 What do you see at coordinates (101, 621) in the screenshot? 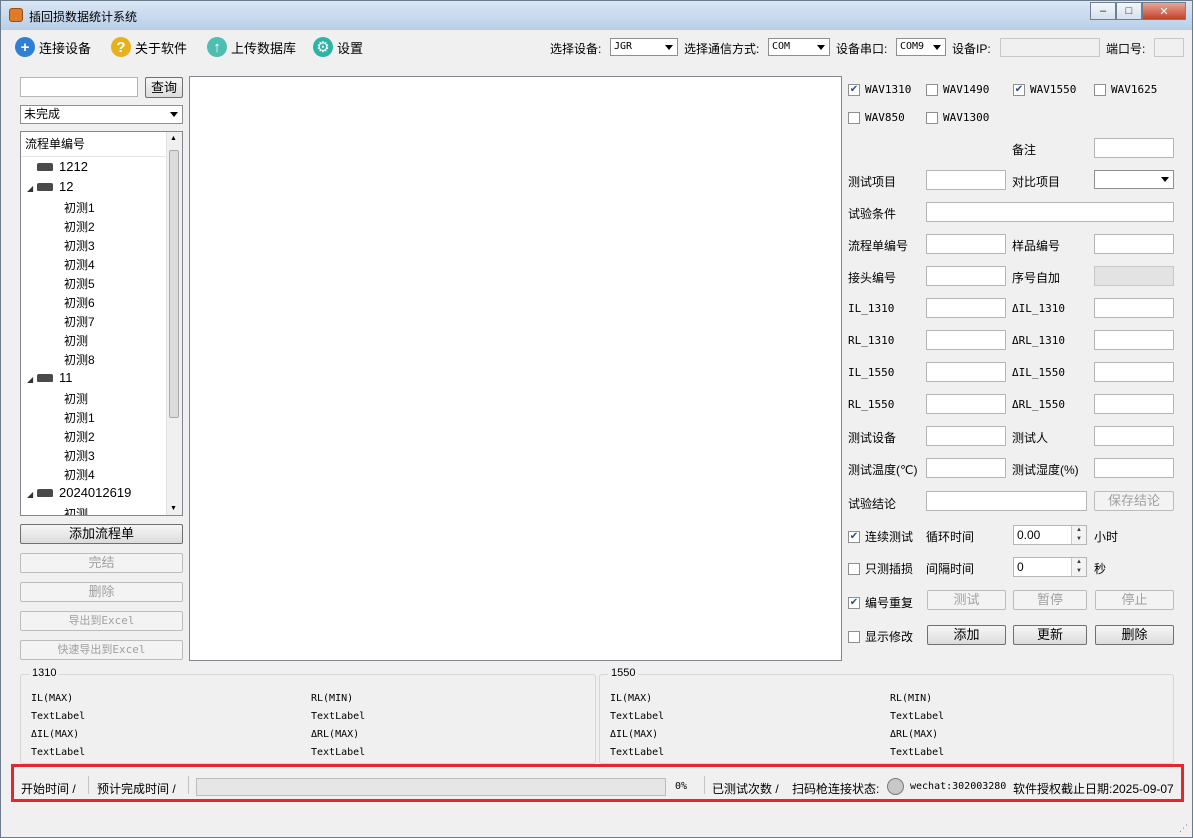
I see `export-excel-button: 导出到Excel` at bounding box center [101, 621].